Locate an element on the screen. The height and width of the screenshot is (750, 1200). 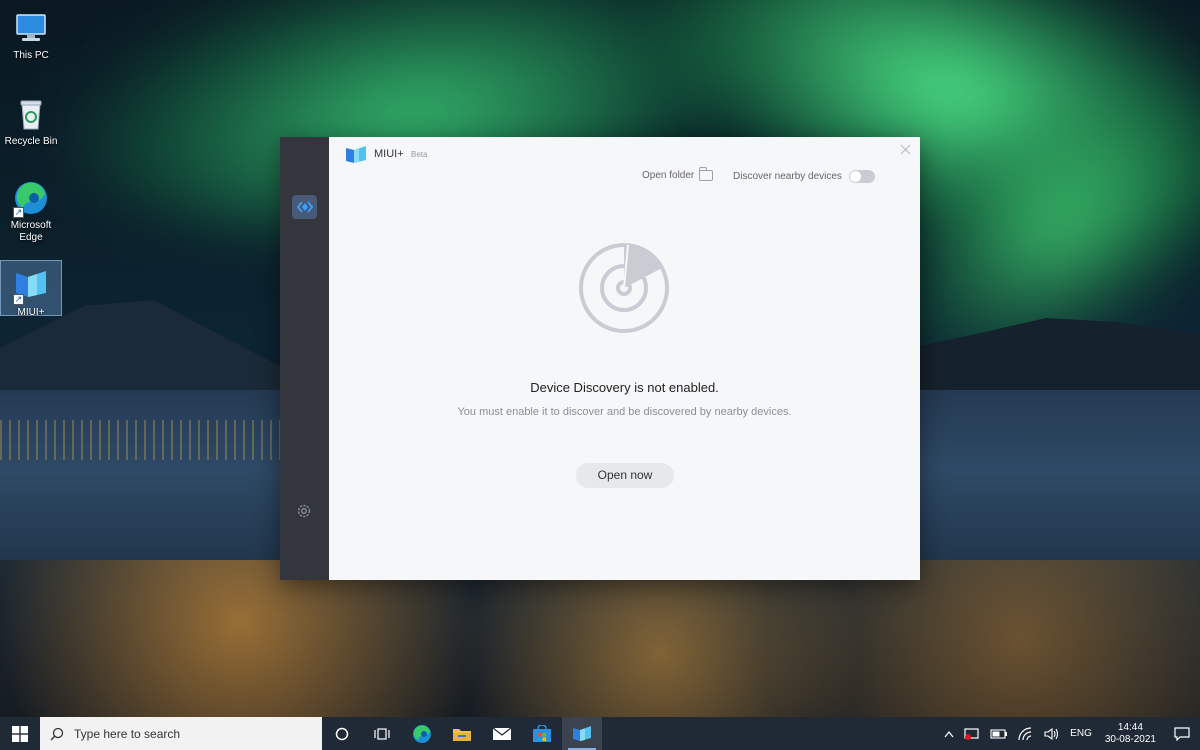
search-placeholder: Type here to search is located at coordinates (127, 733).